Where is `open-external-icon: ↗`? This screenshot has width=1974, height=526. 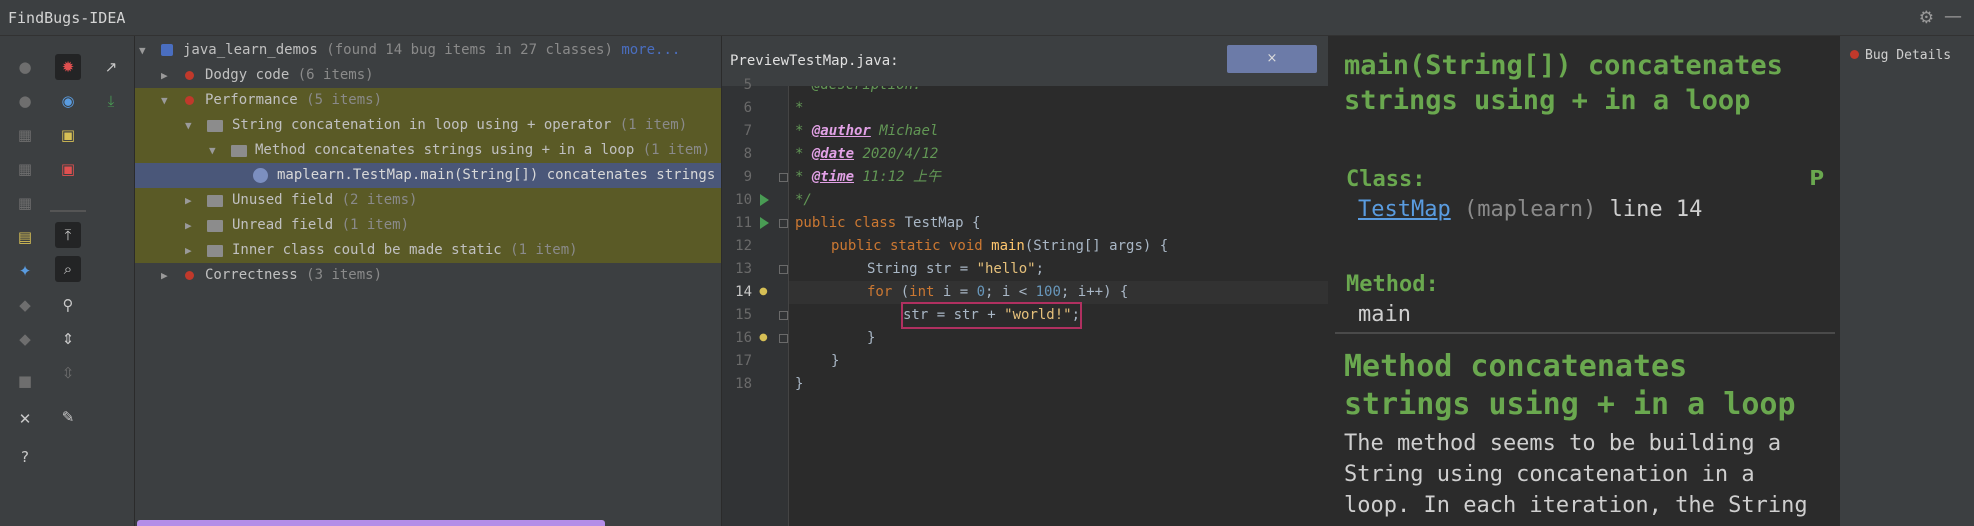 open-external-icon: ↗ is located at coordinates (111, 67).